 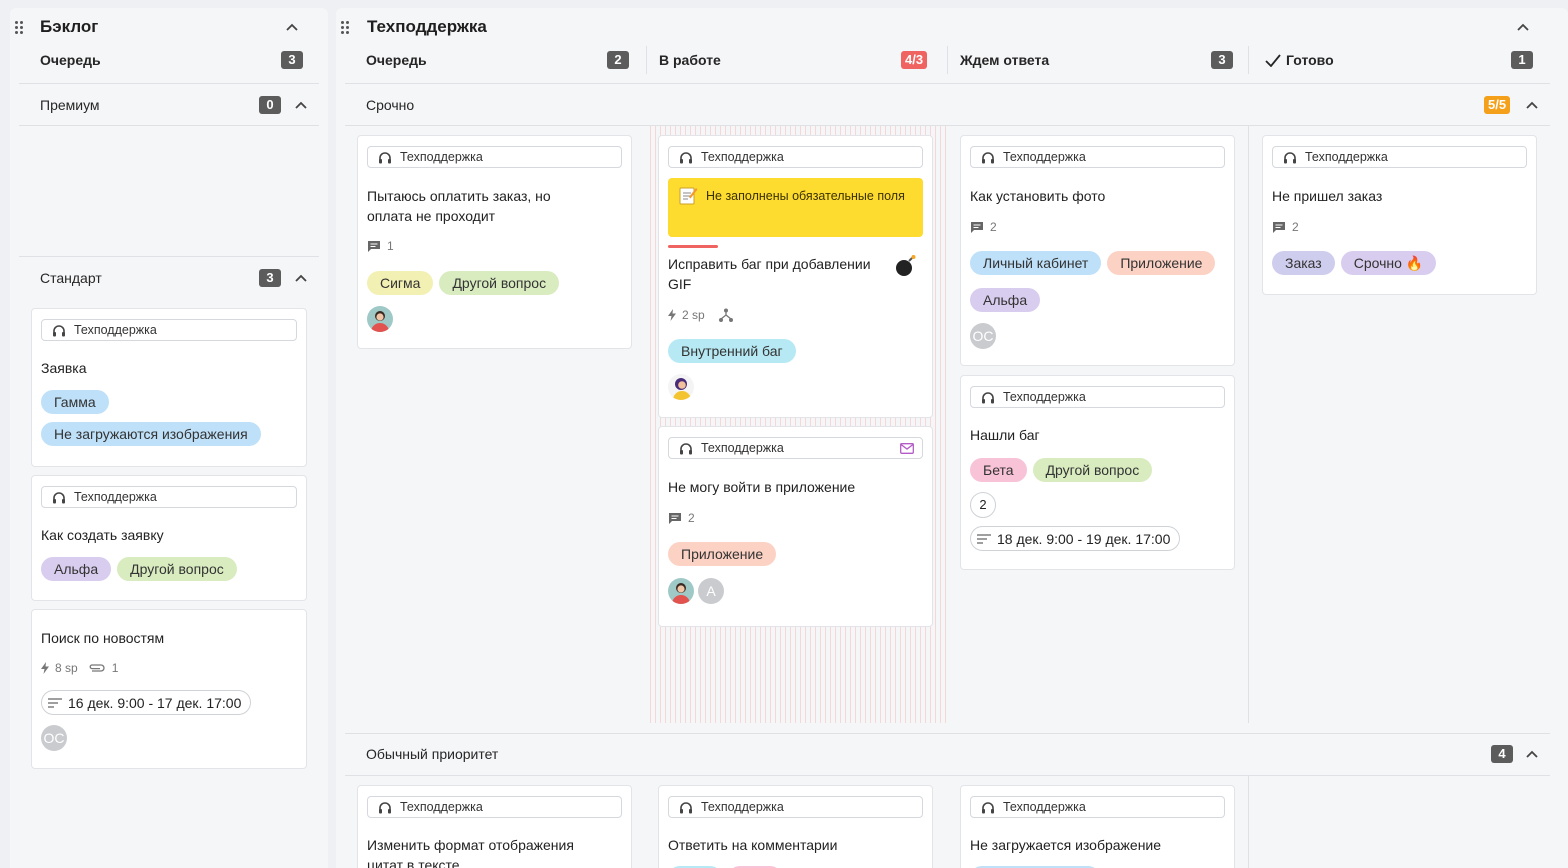 I want to click on card-meta: 2 sp, so click(x=700, y=315).